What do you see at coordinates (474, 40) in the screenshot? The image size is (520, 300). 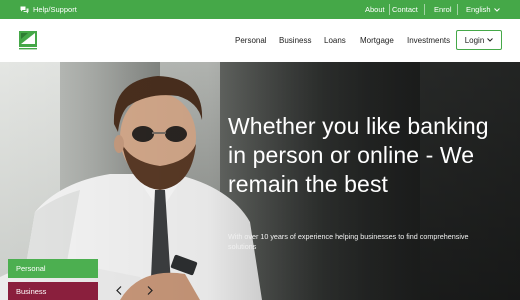 I see `login-label: Login` at bounding box center [474, 40].